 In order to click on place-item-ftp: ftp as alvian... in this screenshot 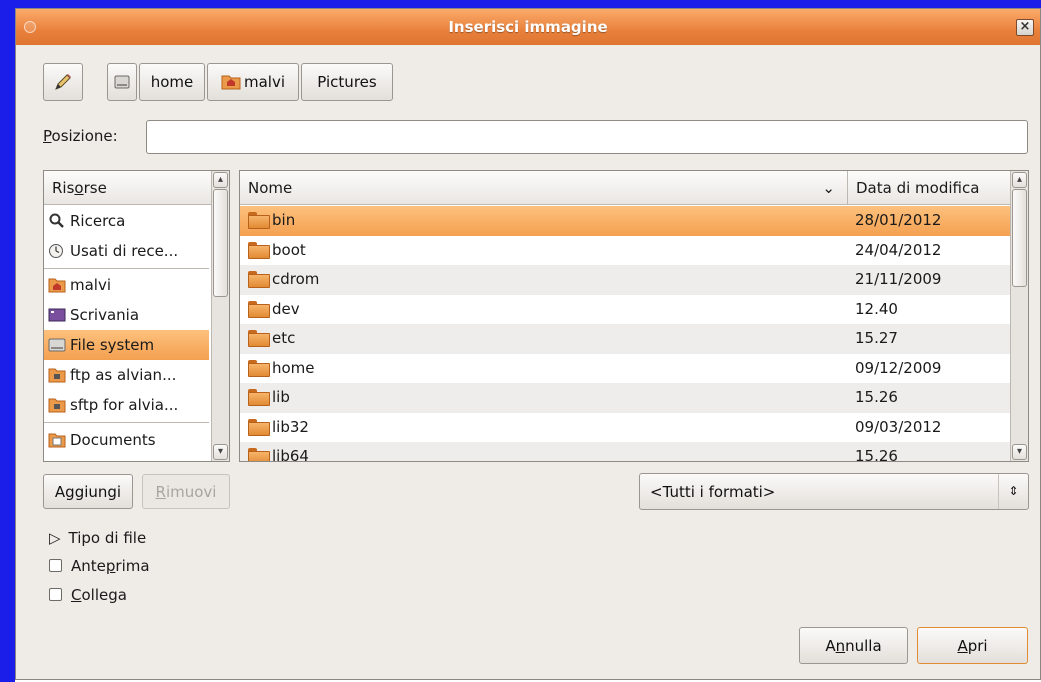, I will do `click(126, 375)`.